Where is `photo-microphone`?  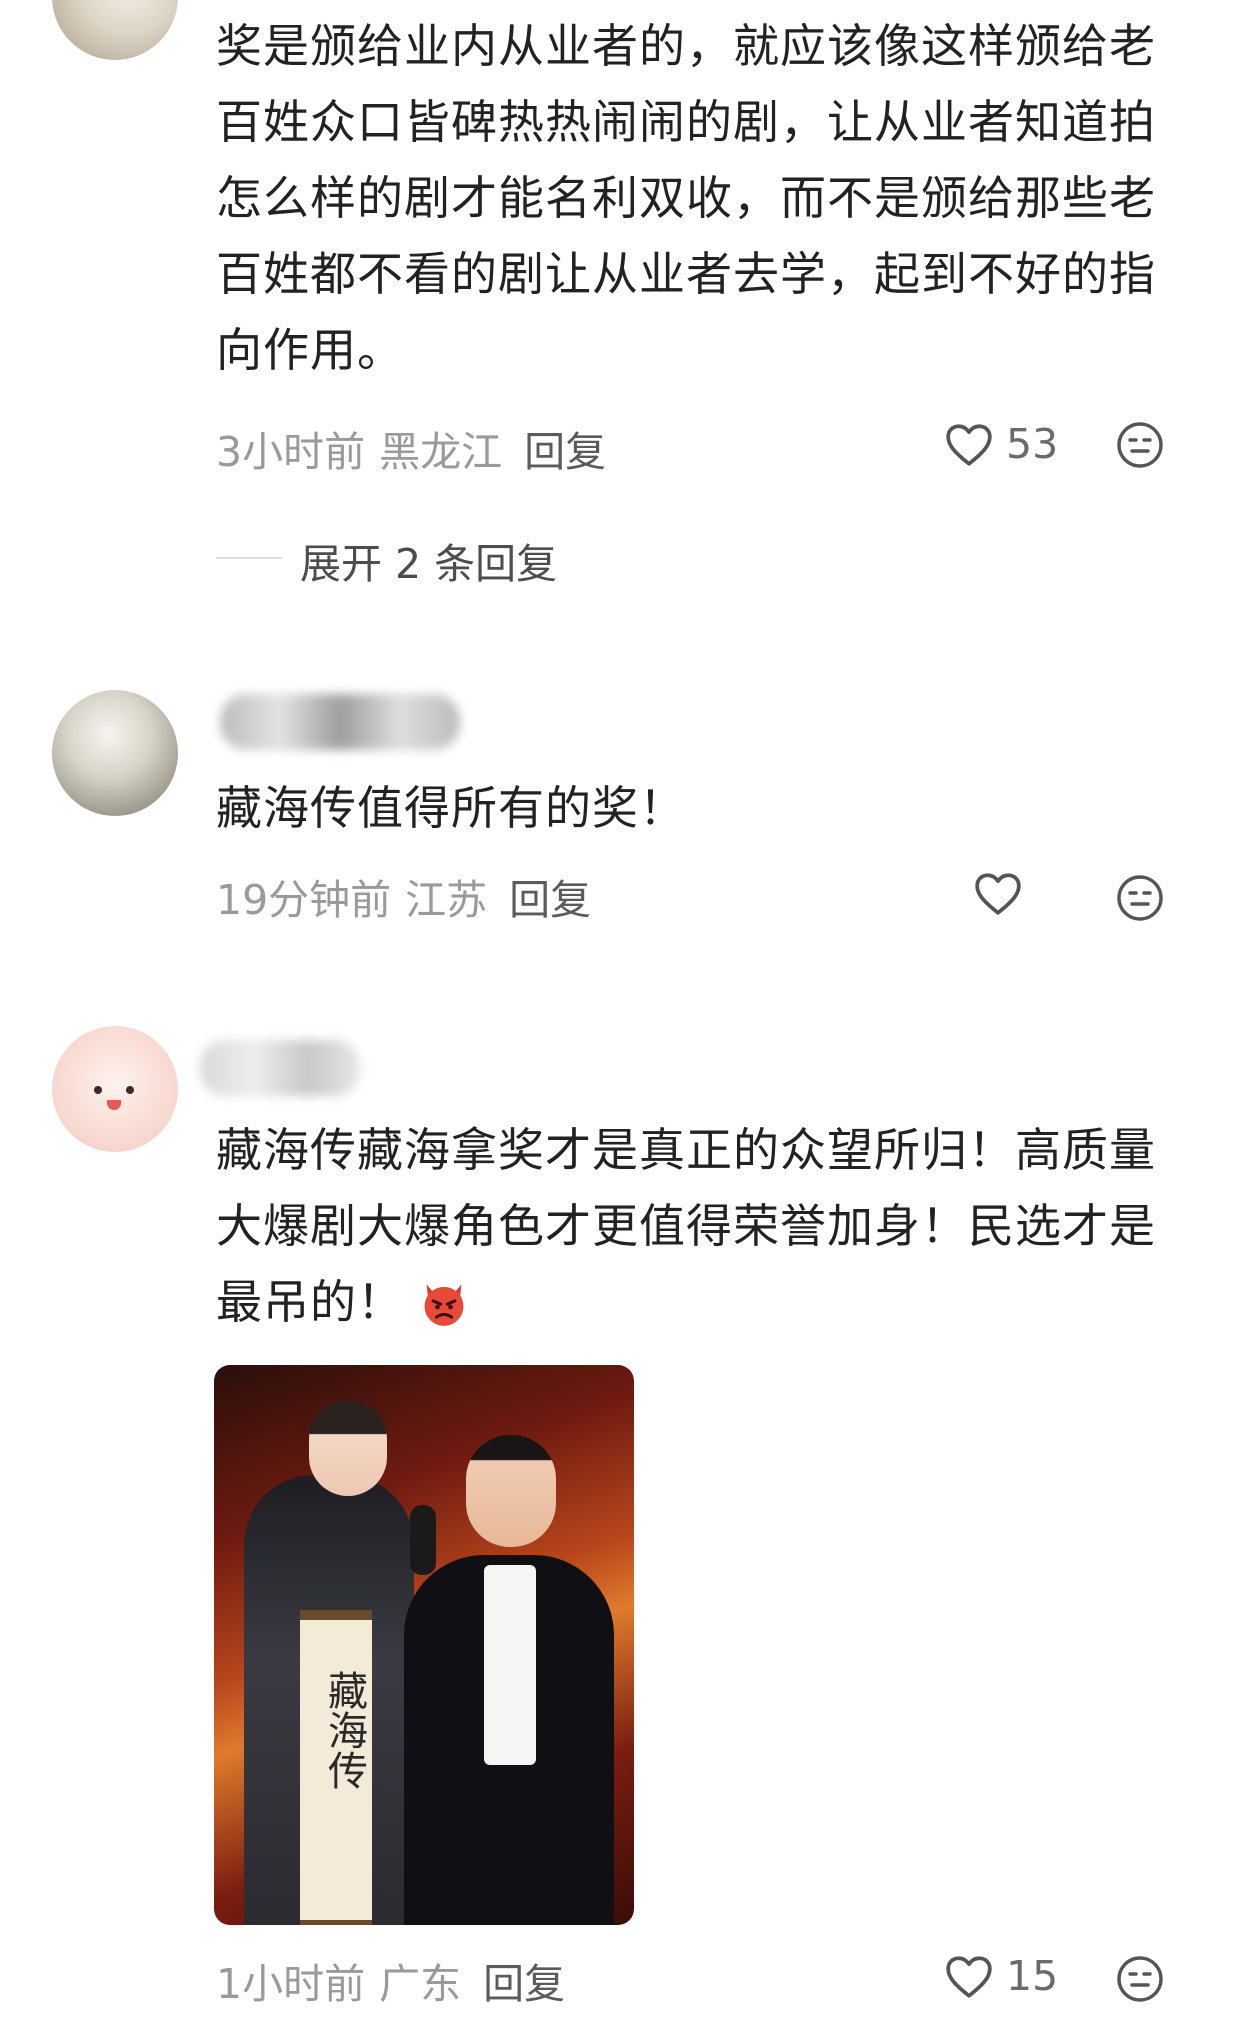
photo-microphone is located at coordinates (423, 1540).